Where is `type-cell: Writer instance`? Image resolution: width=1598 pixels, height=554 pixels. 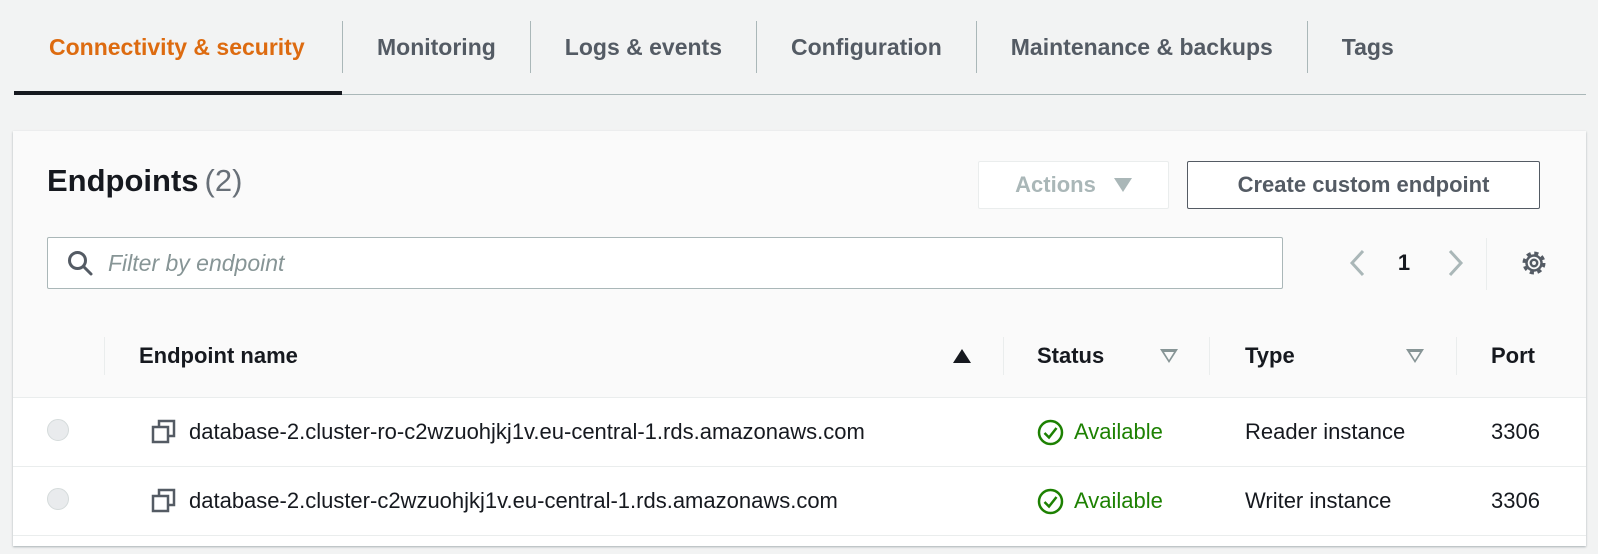 type-cell: Writer instance is located at coordinates (1318, 500).